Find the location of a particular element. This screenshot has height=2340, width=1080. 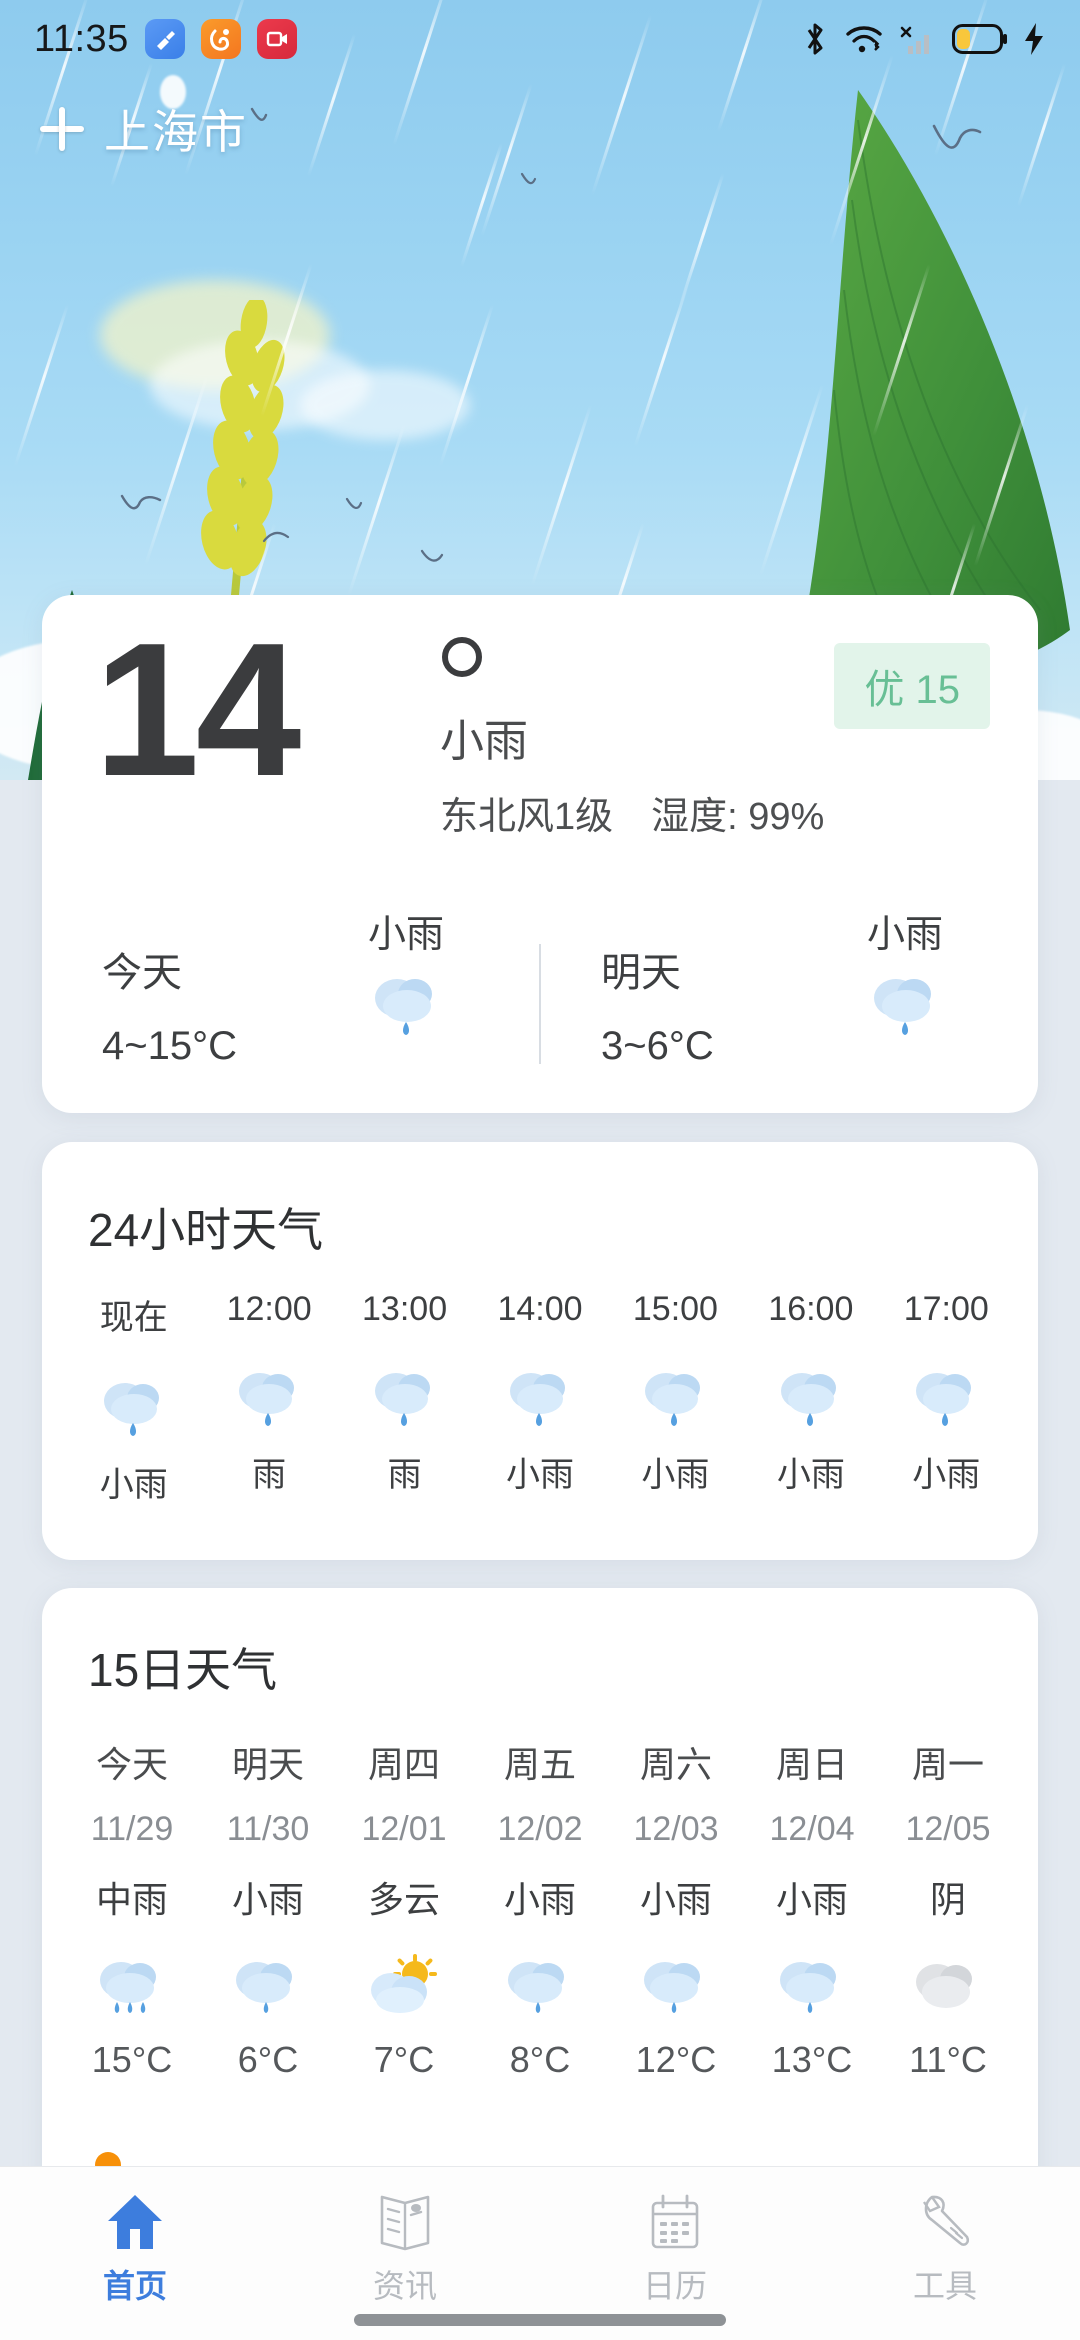

daily-item: 周四 12/01 多云 7°C is located at coordinates (404, 1908).